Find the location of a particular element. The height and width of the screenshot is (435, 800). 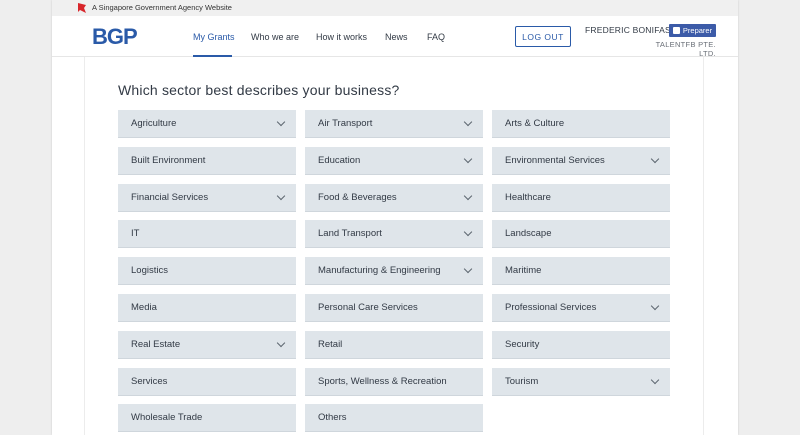

sector-option: Media is located at coordinates (207, 307).